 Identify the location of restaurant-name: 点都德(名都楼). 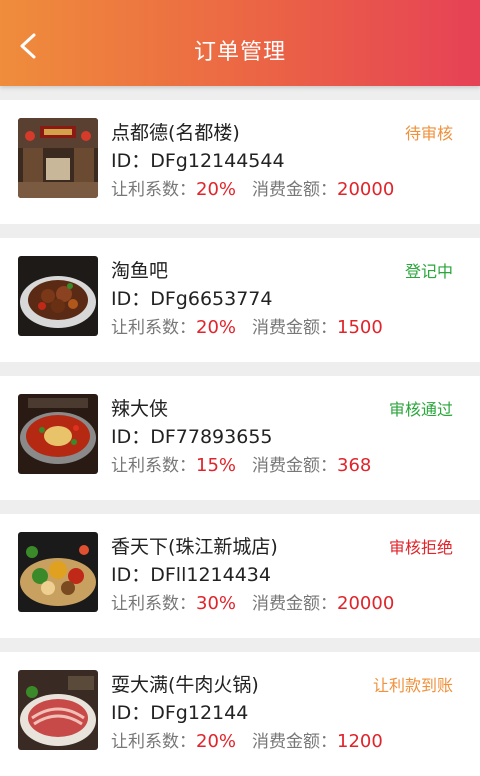
(175, 133).